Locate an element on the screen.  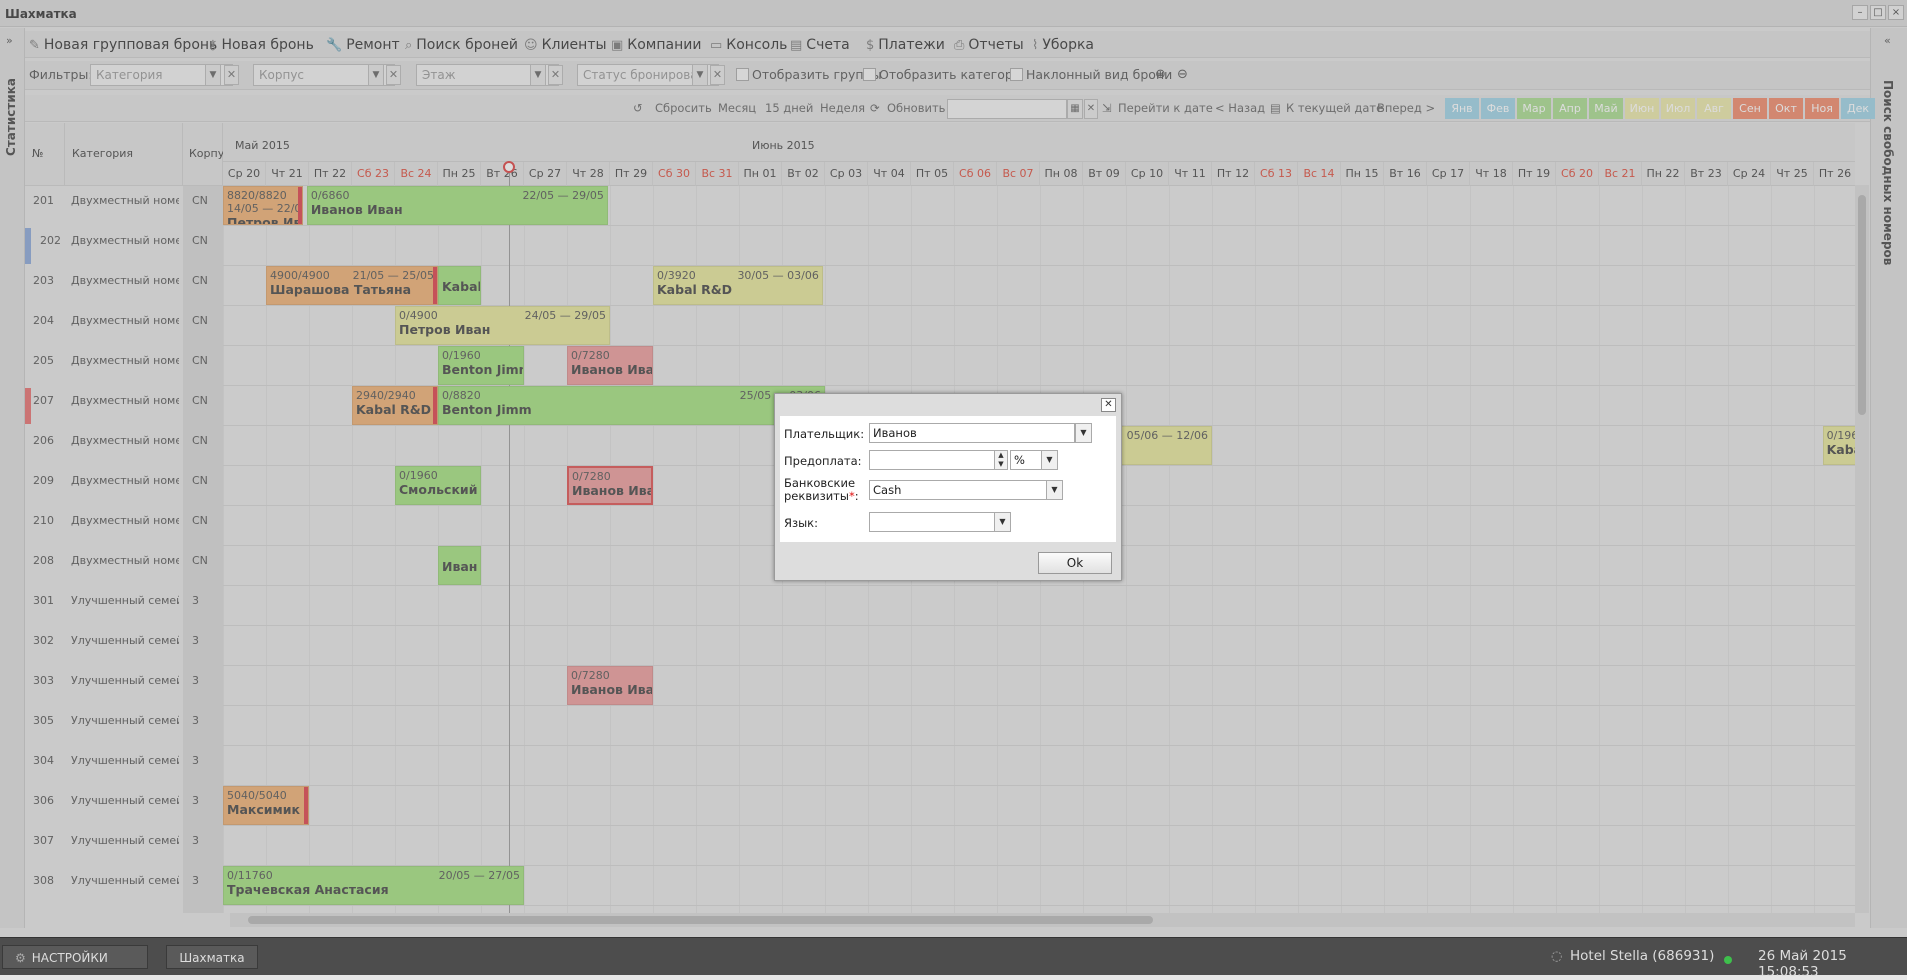
bank-details-field: Cash is located at coordinates (958, 490).